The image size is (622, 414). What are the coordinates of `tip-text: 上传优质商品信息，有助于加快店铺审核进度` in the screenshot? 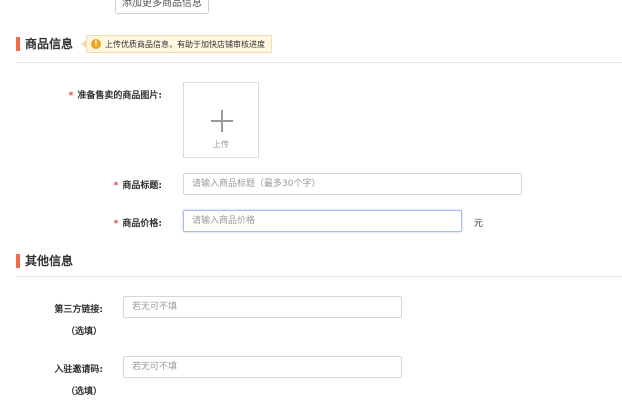 It's located at (185, 44).